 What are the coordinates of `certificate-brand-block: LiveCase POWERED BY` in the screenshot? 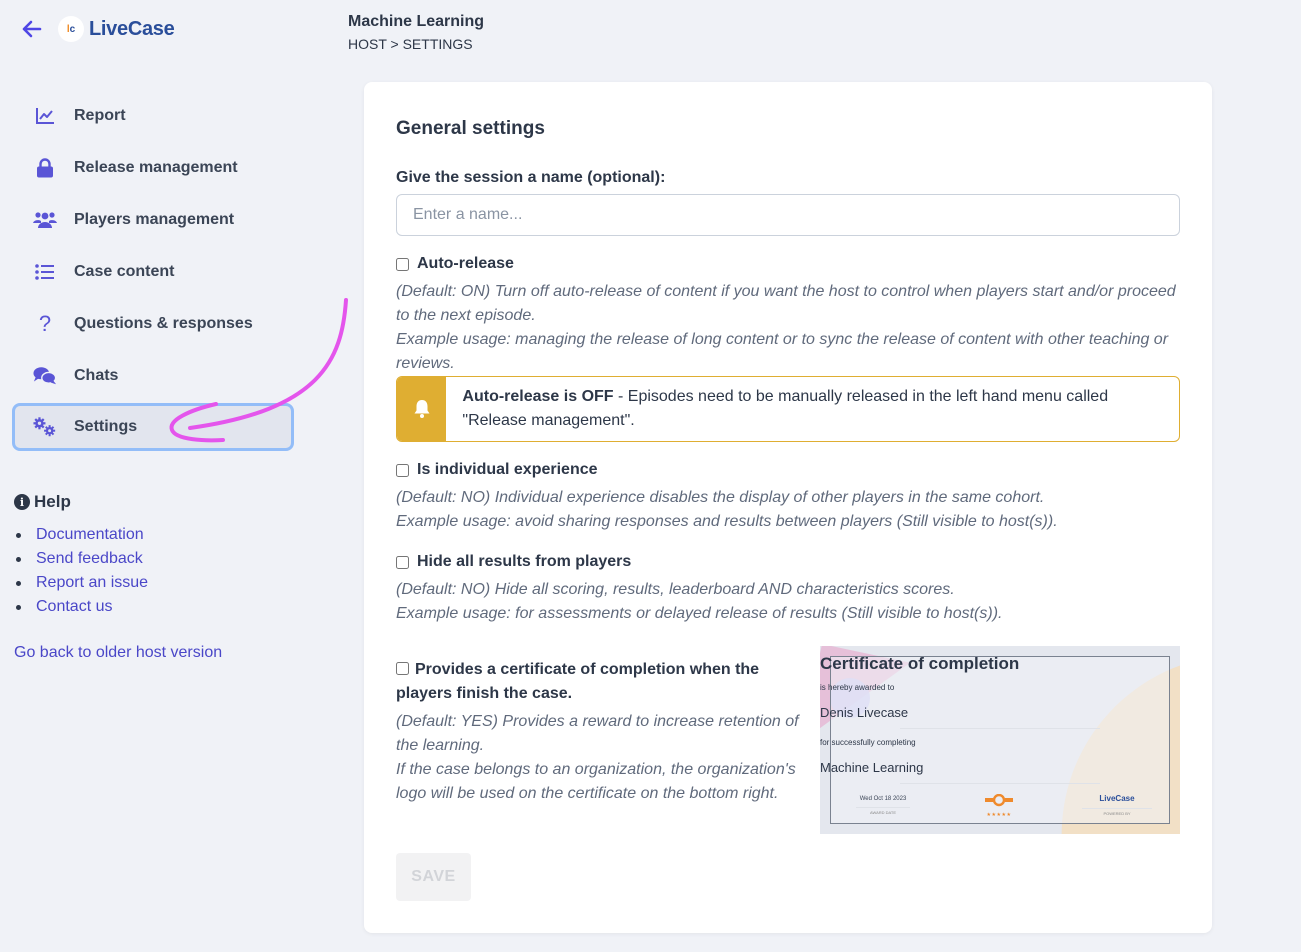 It's located at (1117, 805).